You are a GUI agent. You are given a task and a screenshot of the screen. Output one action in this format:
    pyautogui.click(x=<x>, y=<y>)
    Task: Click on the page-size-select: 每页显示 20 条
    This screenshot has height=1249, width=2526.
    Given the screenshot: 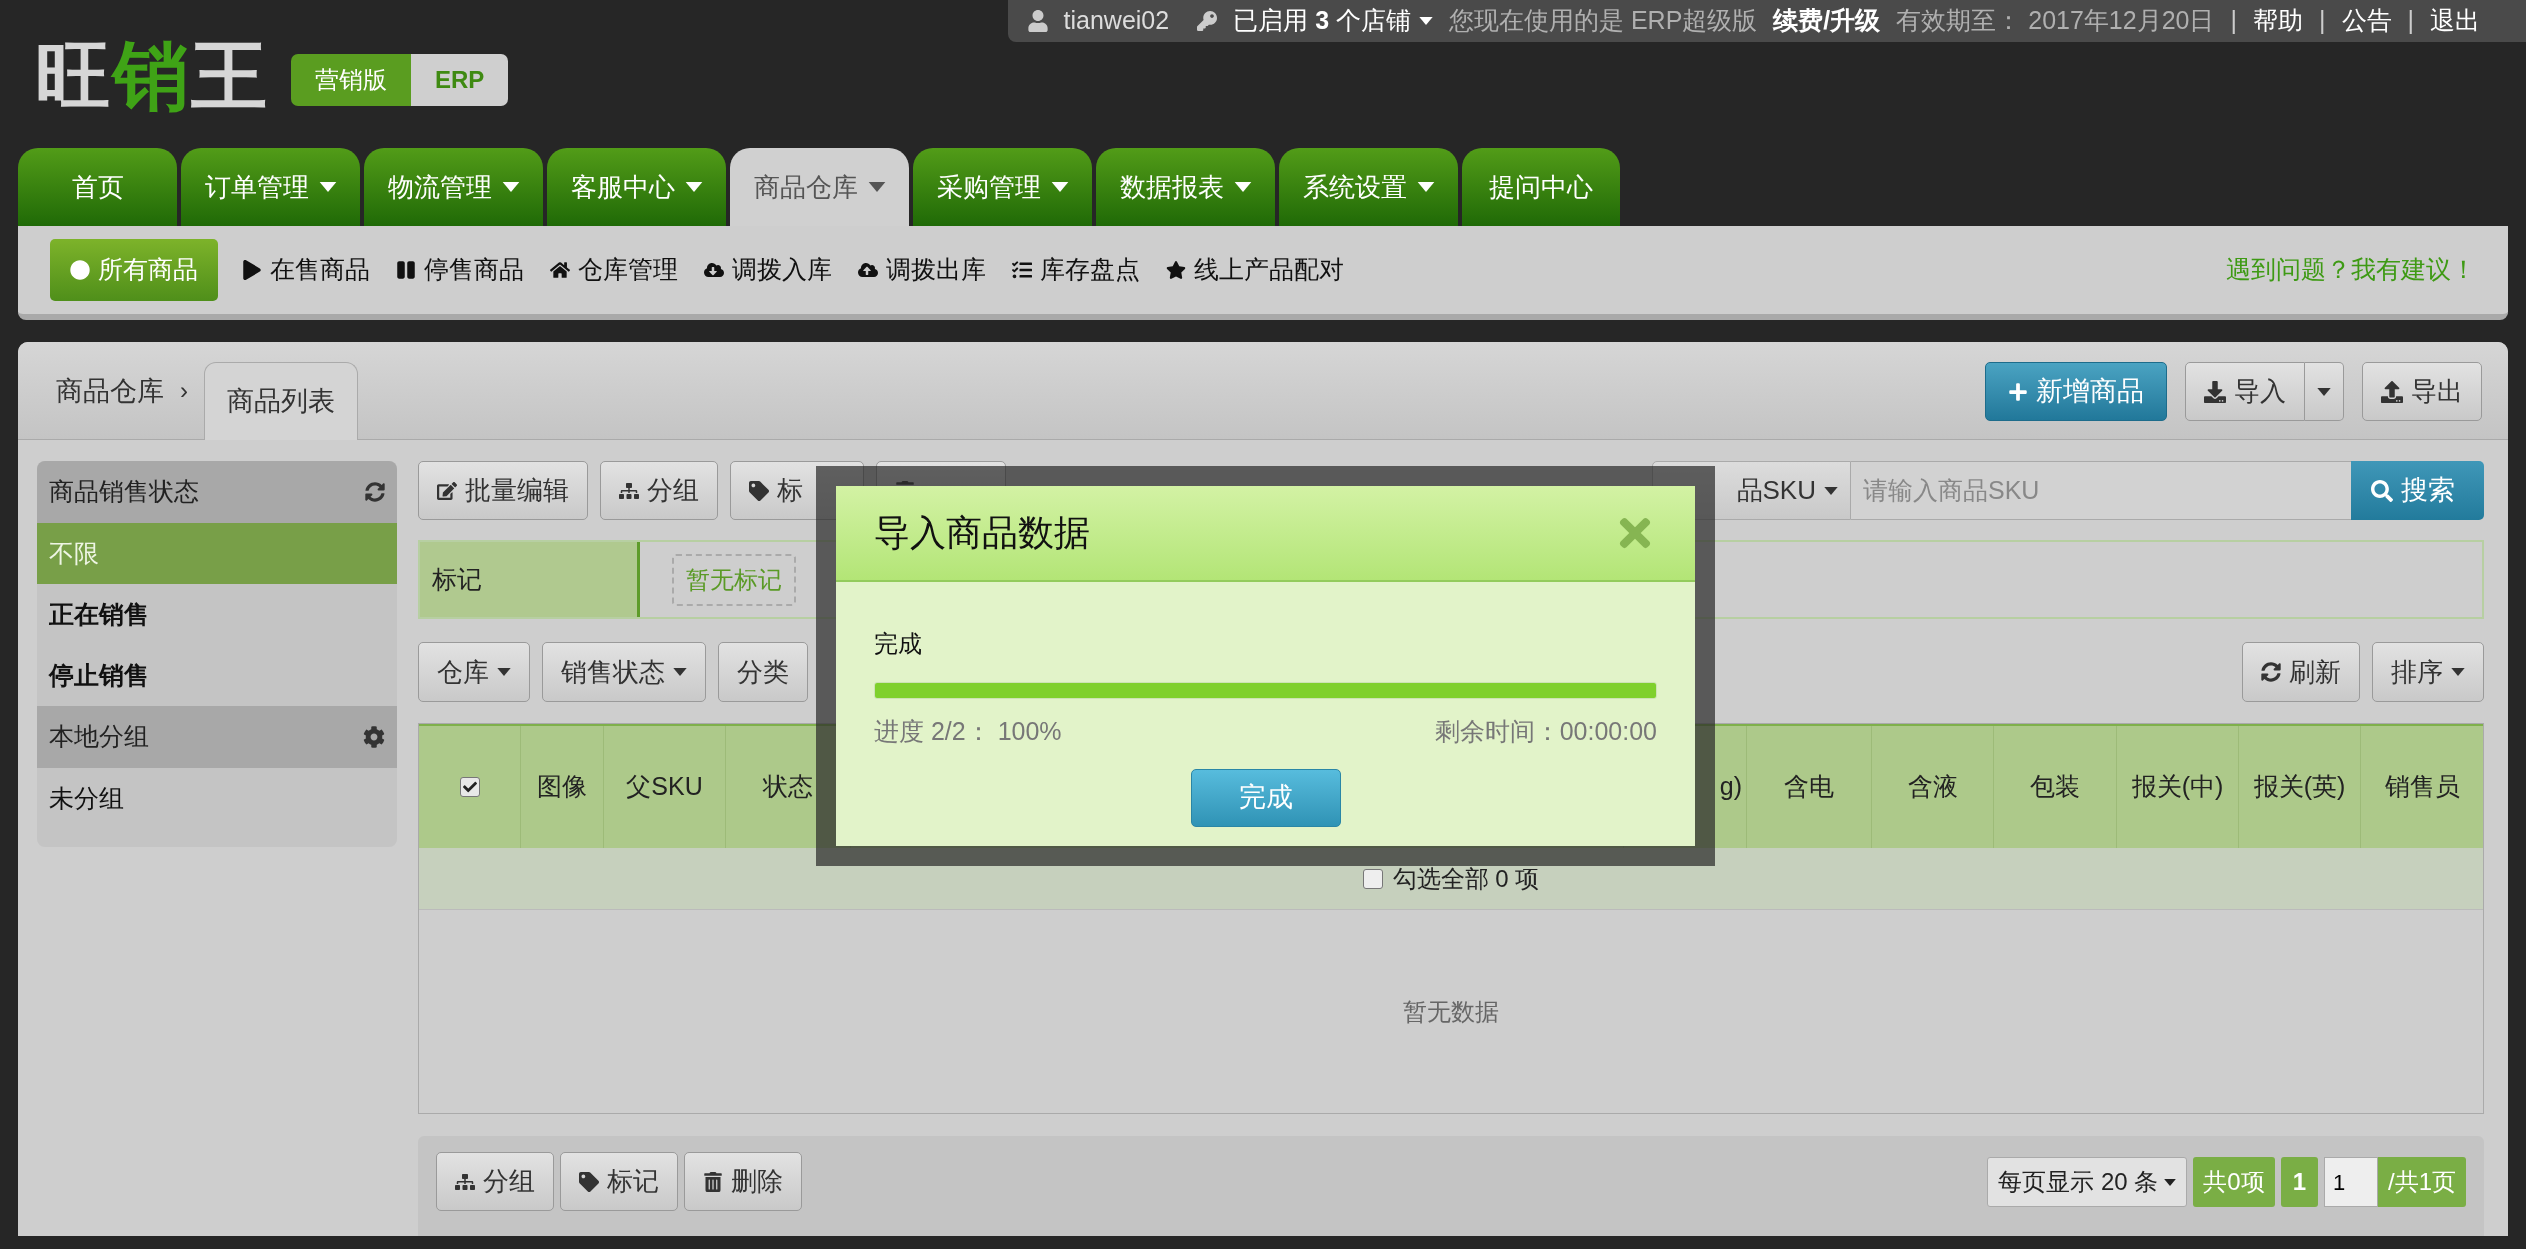 What is the action you would take?
    pyautogui.click(x=2087, y=1182)
    